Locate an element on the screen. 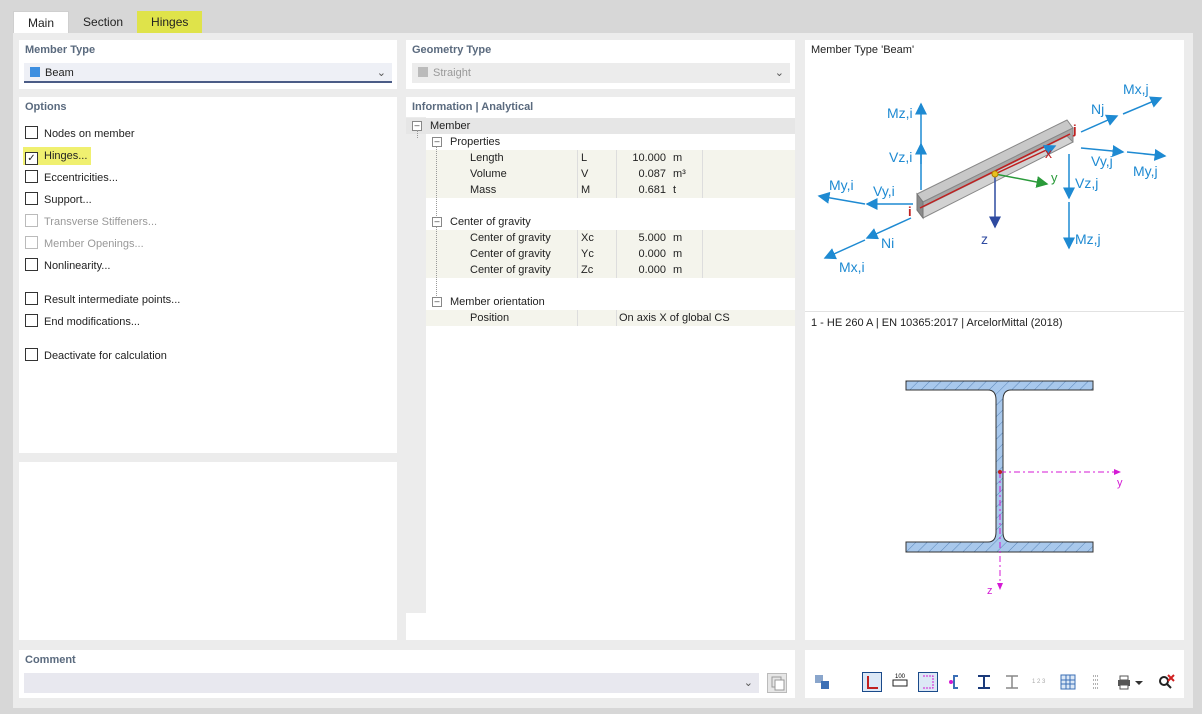  prop-value: 0.681 is located at coordinates (652, 190).